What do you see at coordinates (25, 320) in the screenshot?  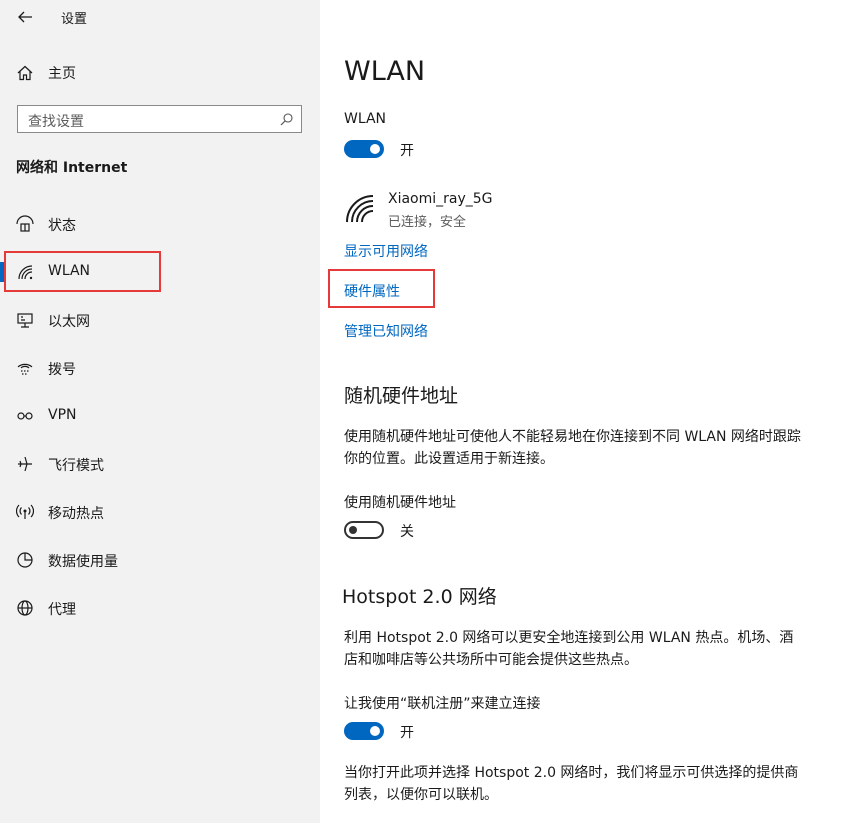 I see `ethernet-icon` at bounding box center [25, 320].